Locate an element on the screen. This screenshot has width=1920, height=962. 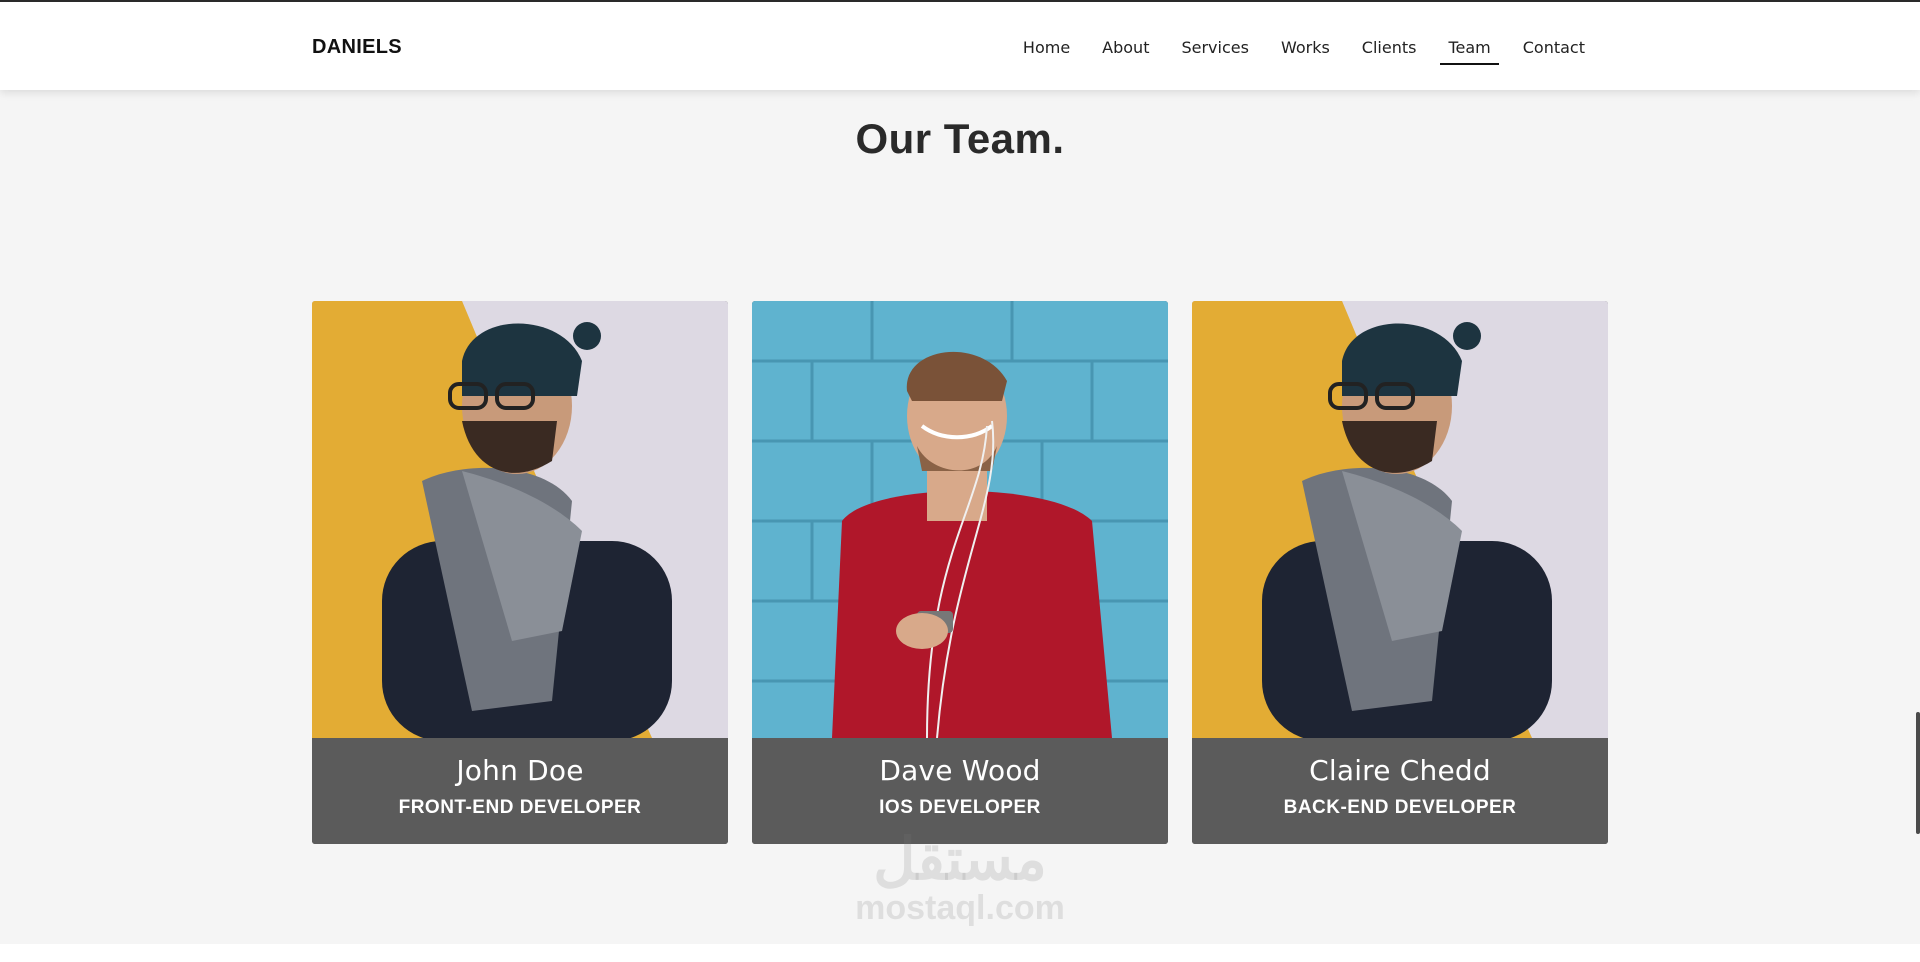
team-caption: Claire Chedd BACK-END DEVELOPER is located at coordinates (1400, 791).